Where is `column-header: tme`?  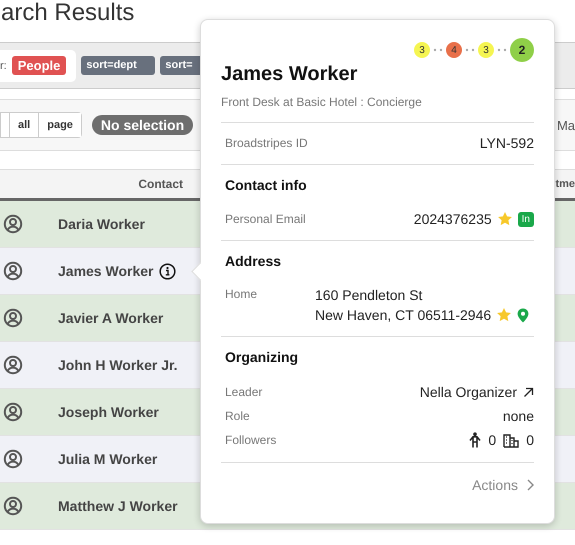 column-header: tme is located at coordinates (565, 184).